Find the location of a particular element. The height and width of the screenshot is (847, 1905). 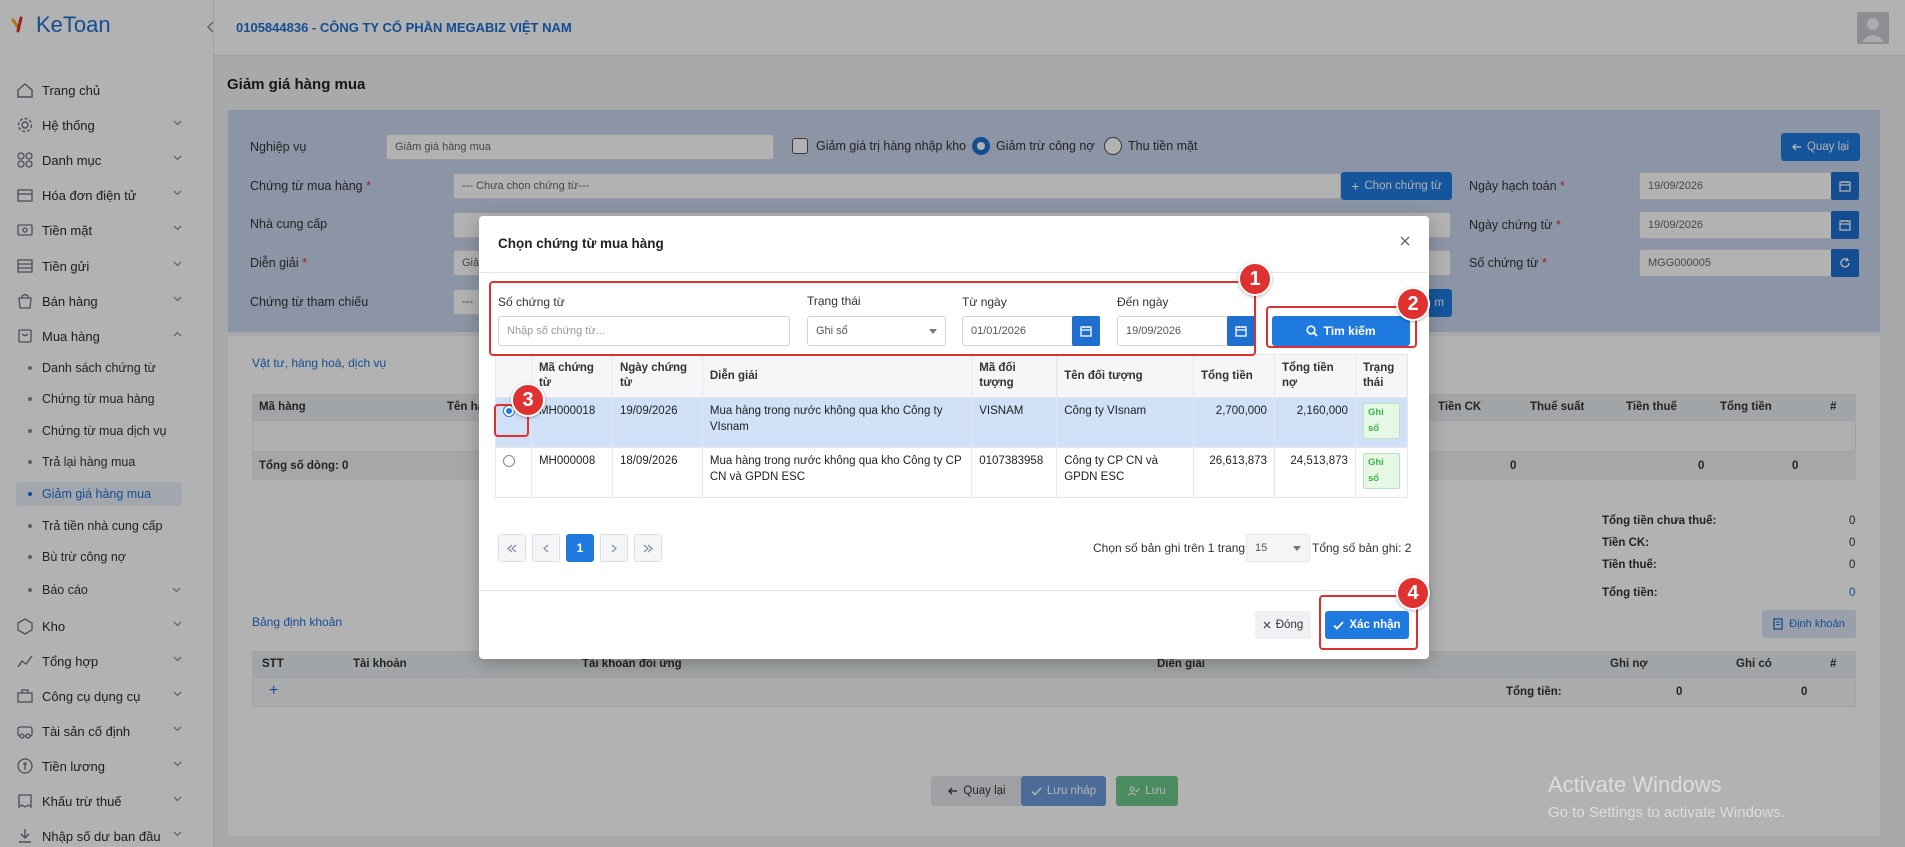

modal-divider is located at coordinates (954, 272).